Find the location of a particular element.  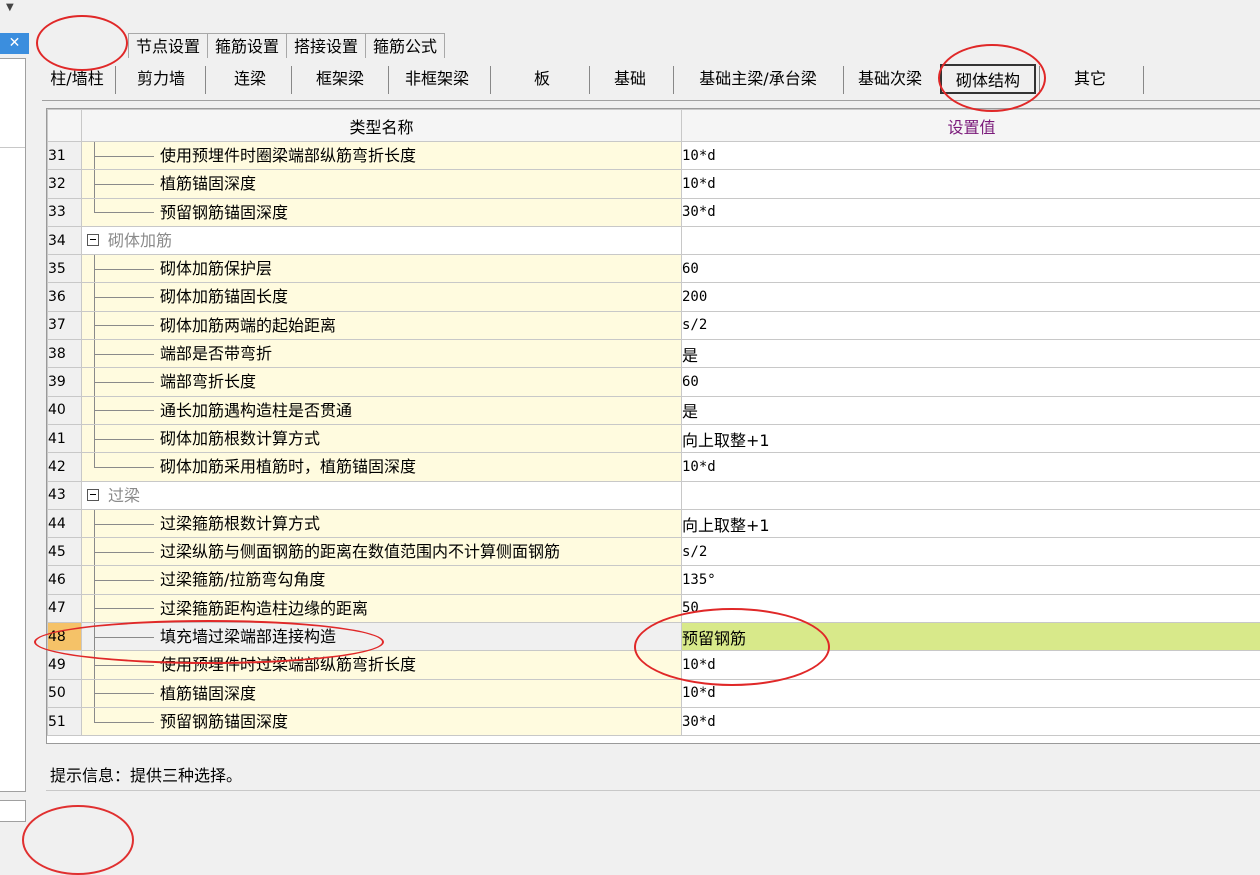

sub-tab-9: 砌体结构 is located at coordinates (988, 79).